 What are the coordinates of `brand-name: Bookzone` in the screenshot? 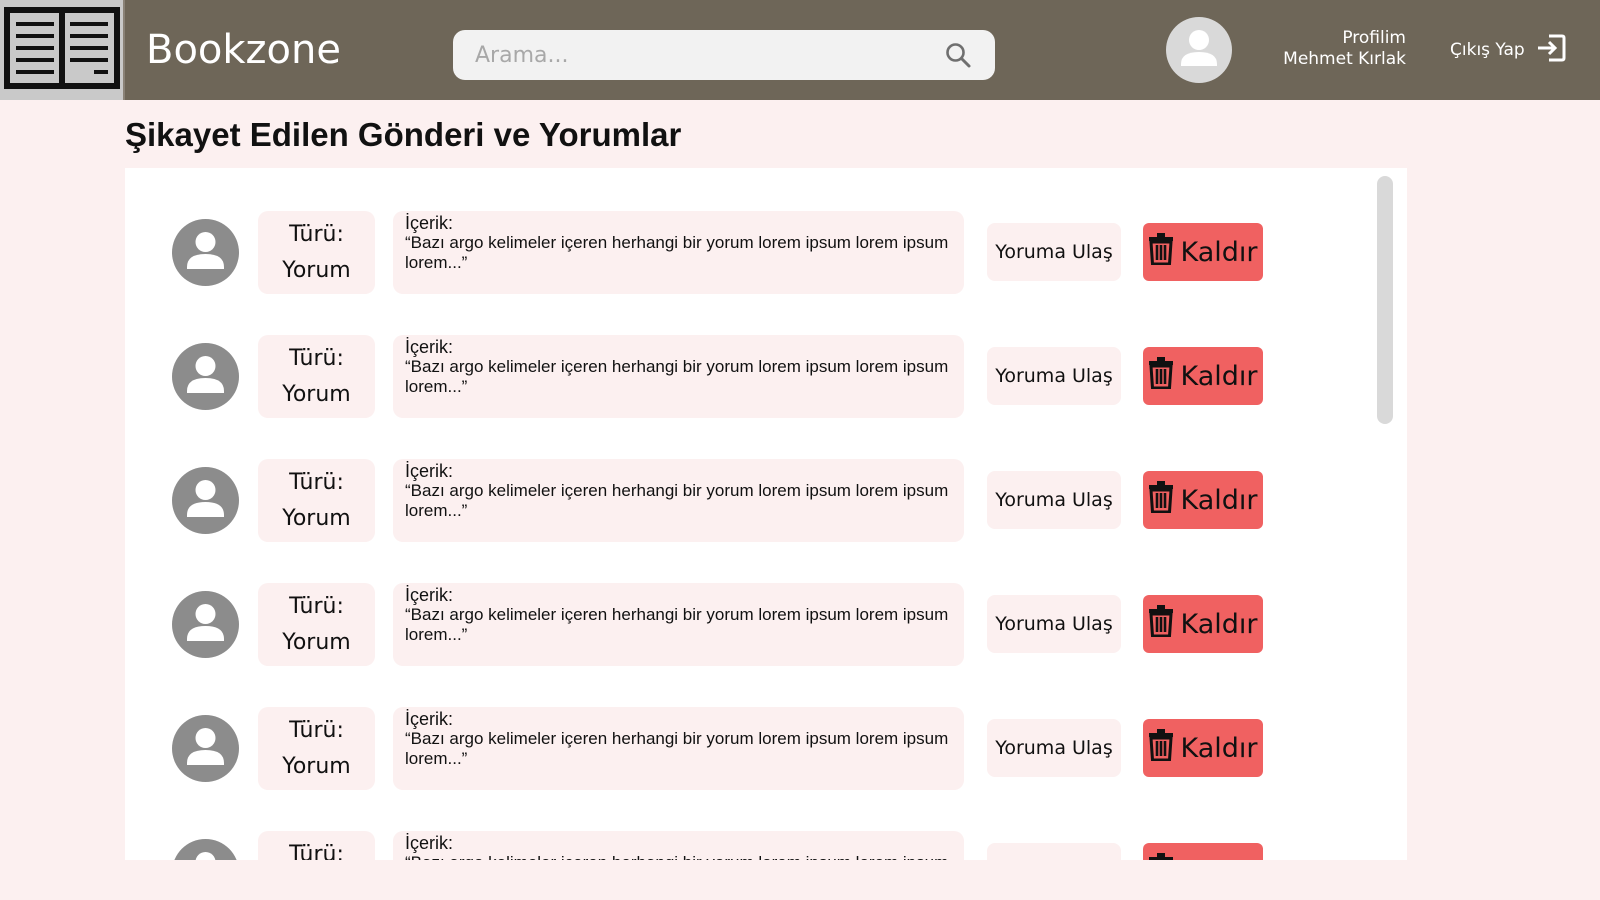 It's located at (243, 50).